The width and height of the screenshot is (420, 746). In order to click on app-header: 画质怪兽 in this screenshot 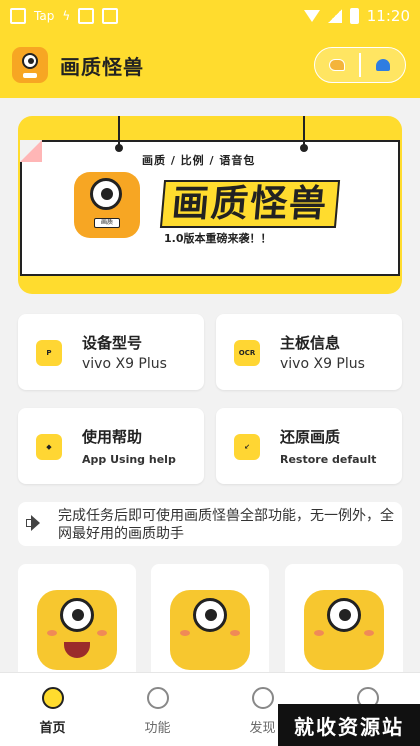, I will do `click(210, 65)`.